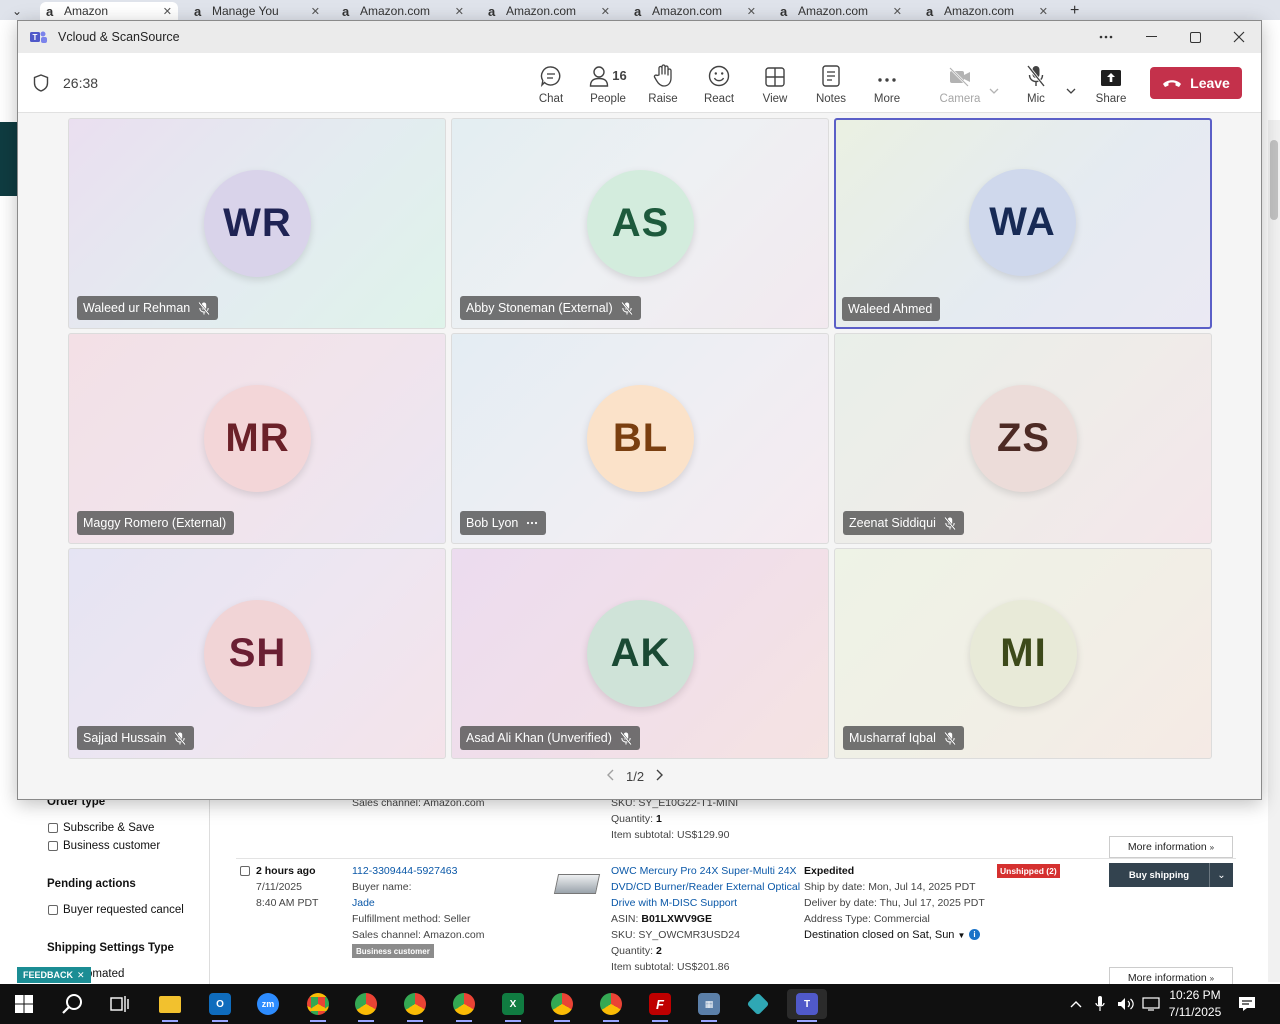  I want to click on more-information-button: More information », so click(1171, 847).